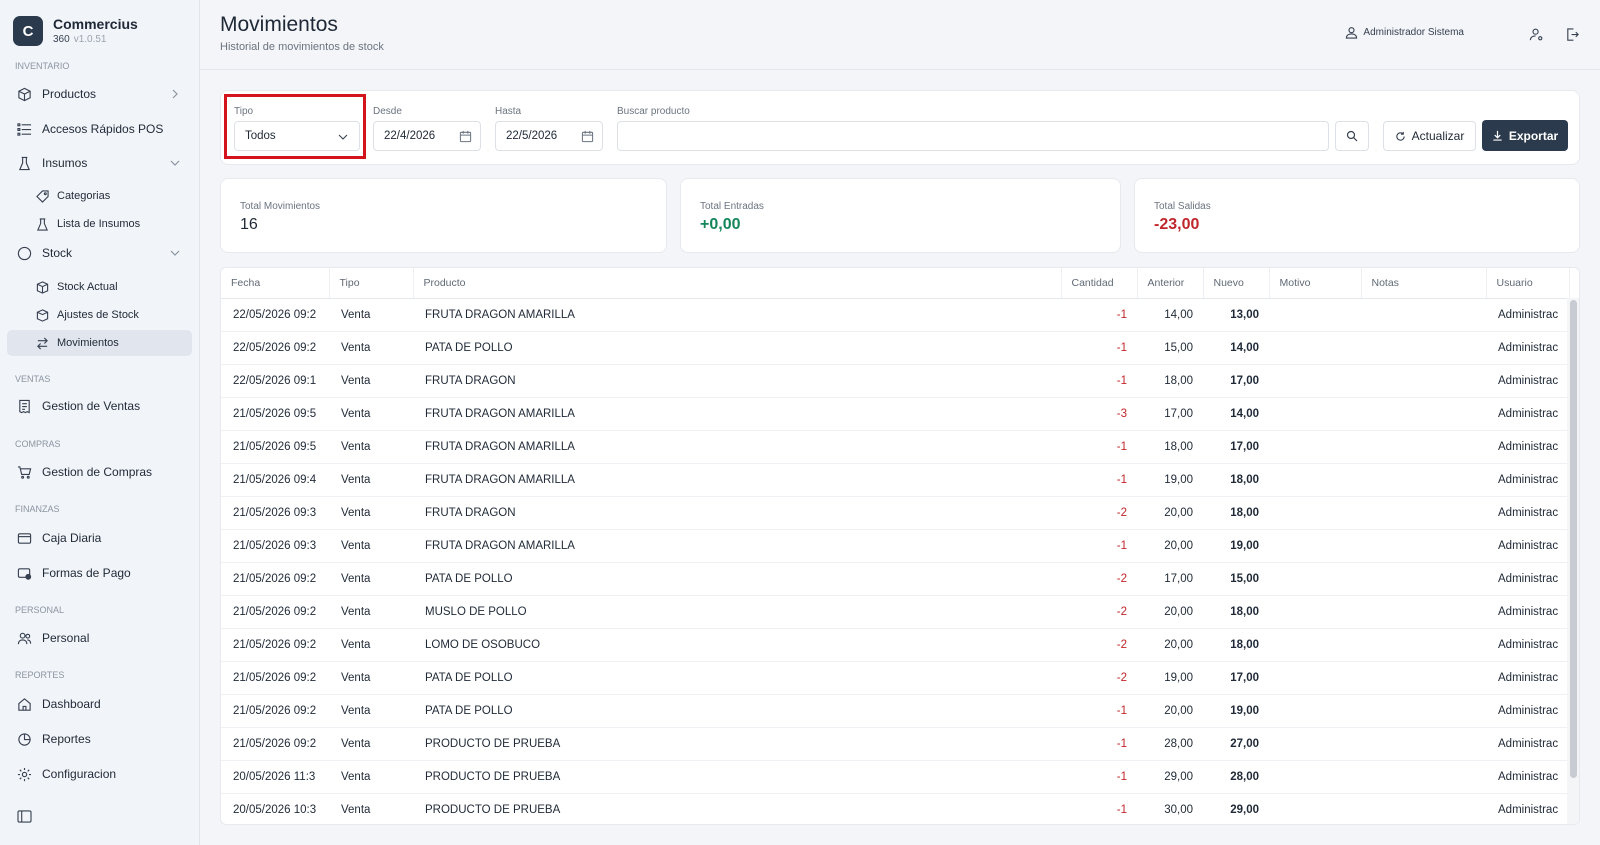 This screenshot has width=1600, height=845. I want to click on brand: C Commercius 360 v1.0.51, so click(99, 28).